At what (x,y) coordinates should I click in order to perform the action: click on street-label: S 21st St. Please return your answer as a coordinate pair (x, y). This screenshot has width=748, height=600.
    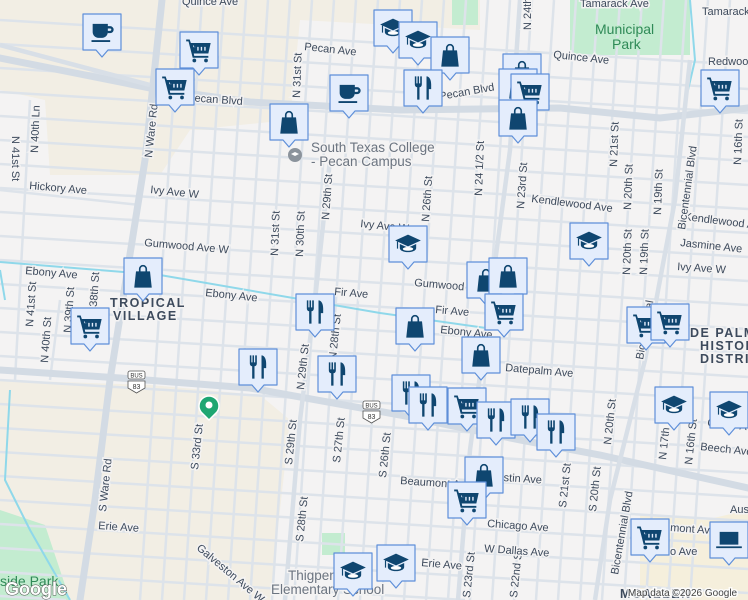
    Looking at the image, I should click on (565, 486).